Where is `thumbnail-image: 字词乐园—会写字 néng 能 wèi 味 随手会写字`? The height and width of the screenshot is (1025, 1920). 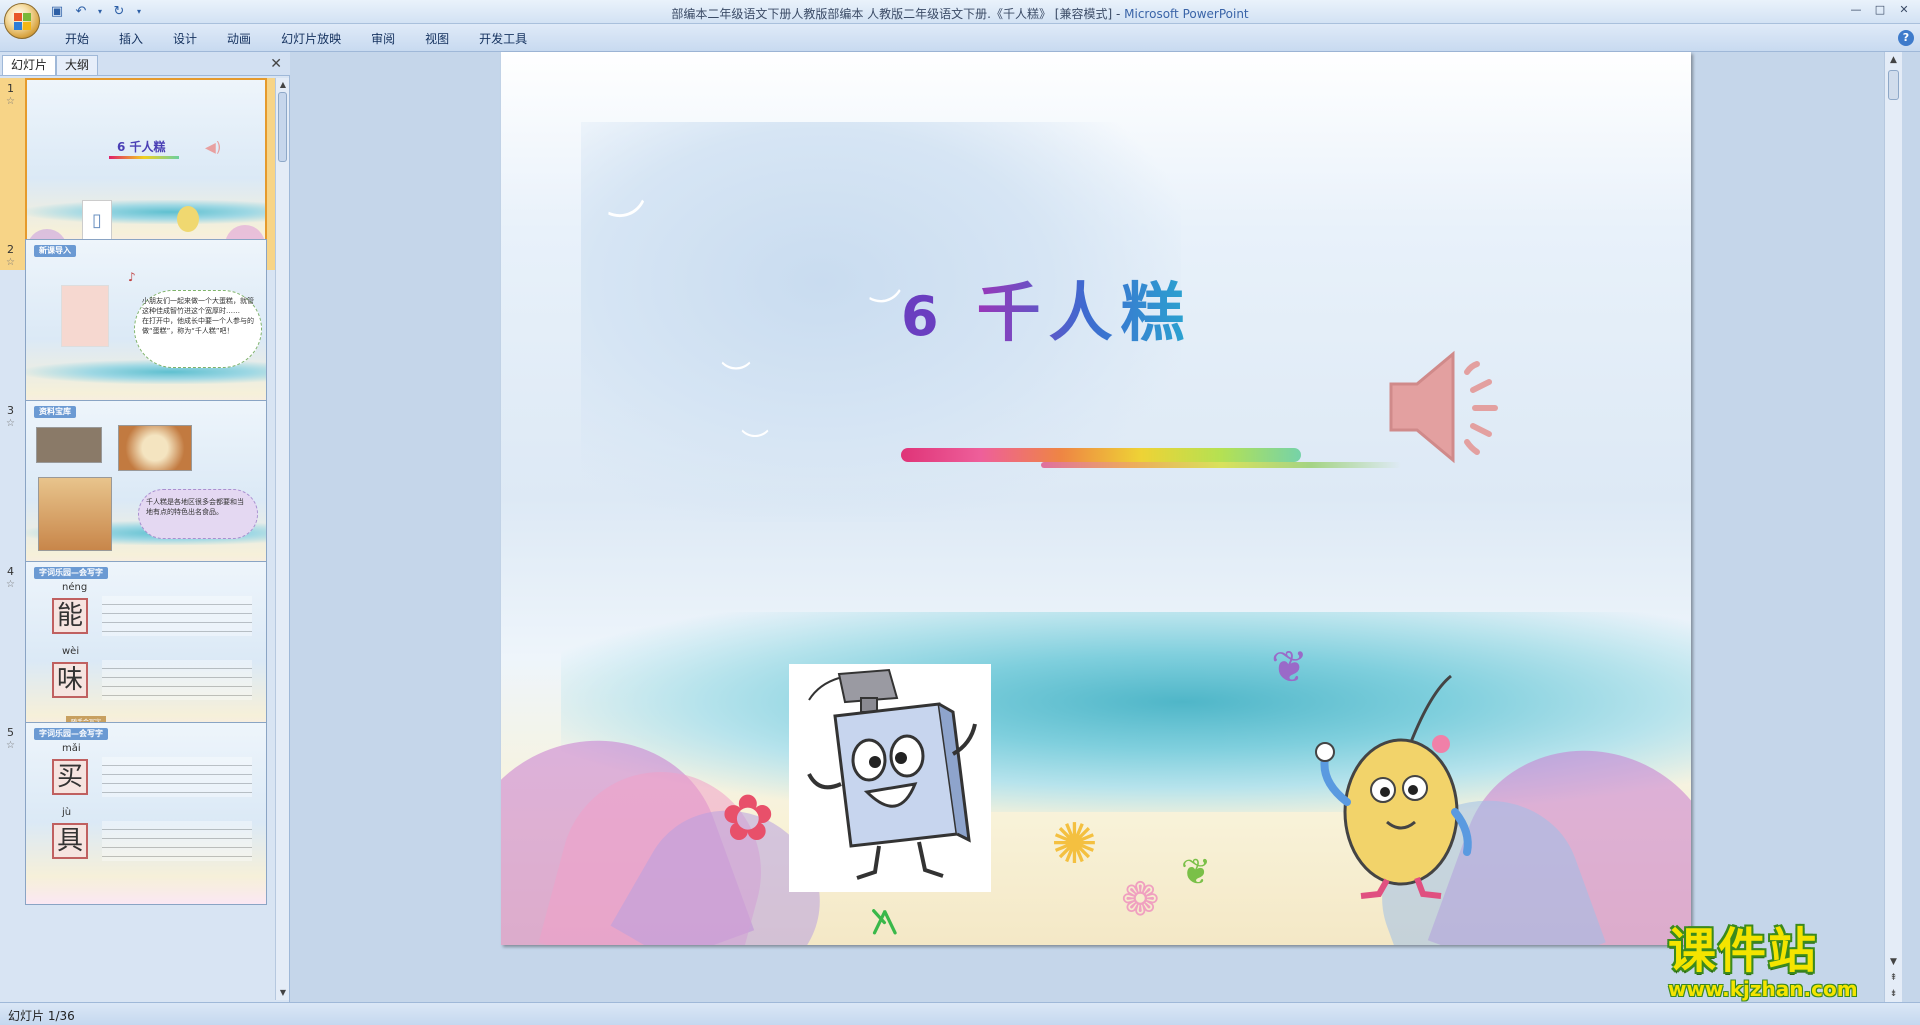
thumbnail-image: 字词乐园—会写字 néng 能 wèi 味 随手会写字 is located at coordinates (146, 652).